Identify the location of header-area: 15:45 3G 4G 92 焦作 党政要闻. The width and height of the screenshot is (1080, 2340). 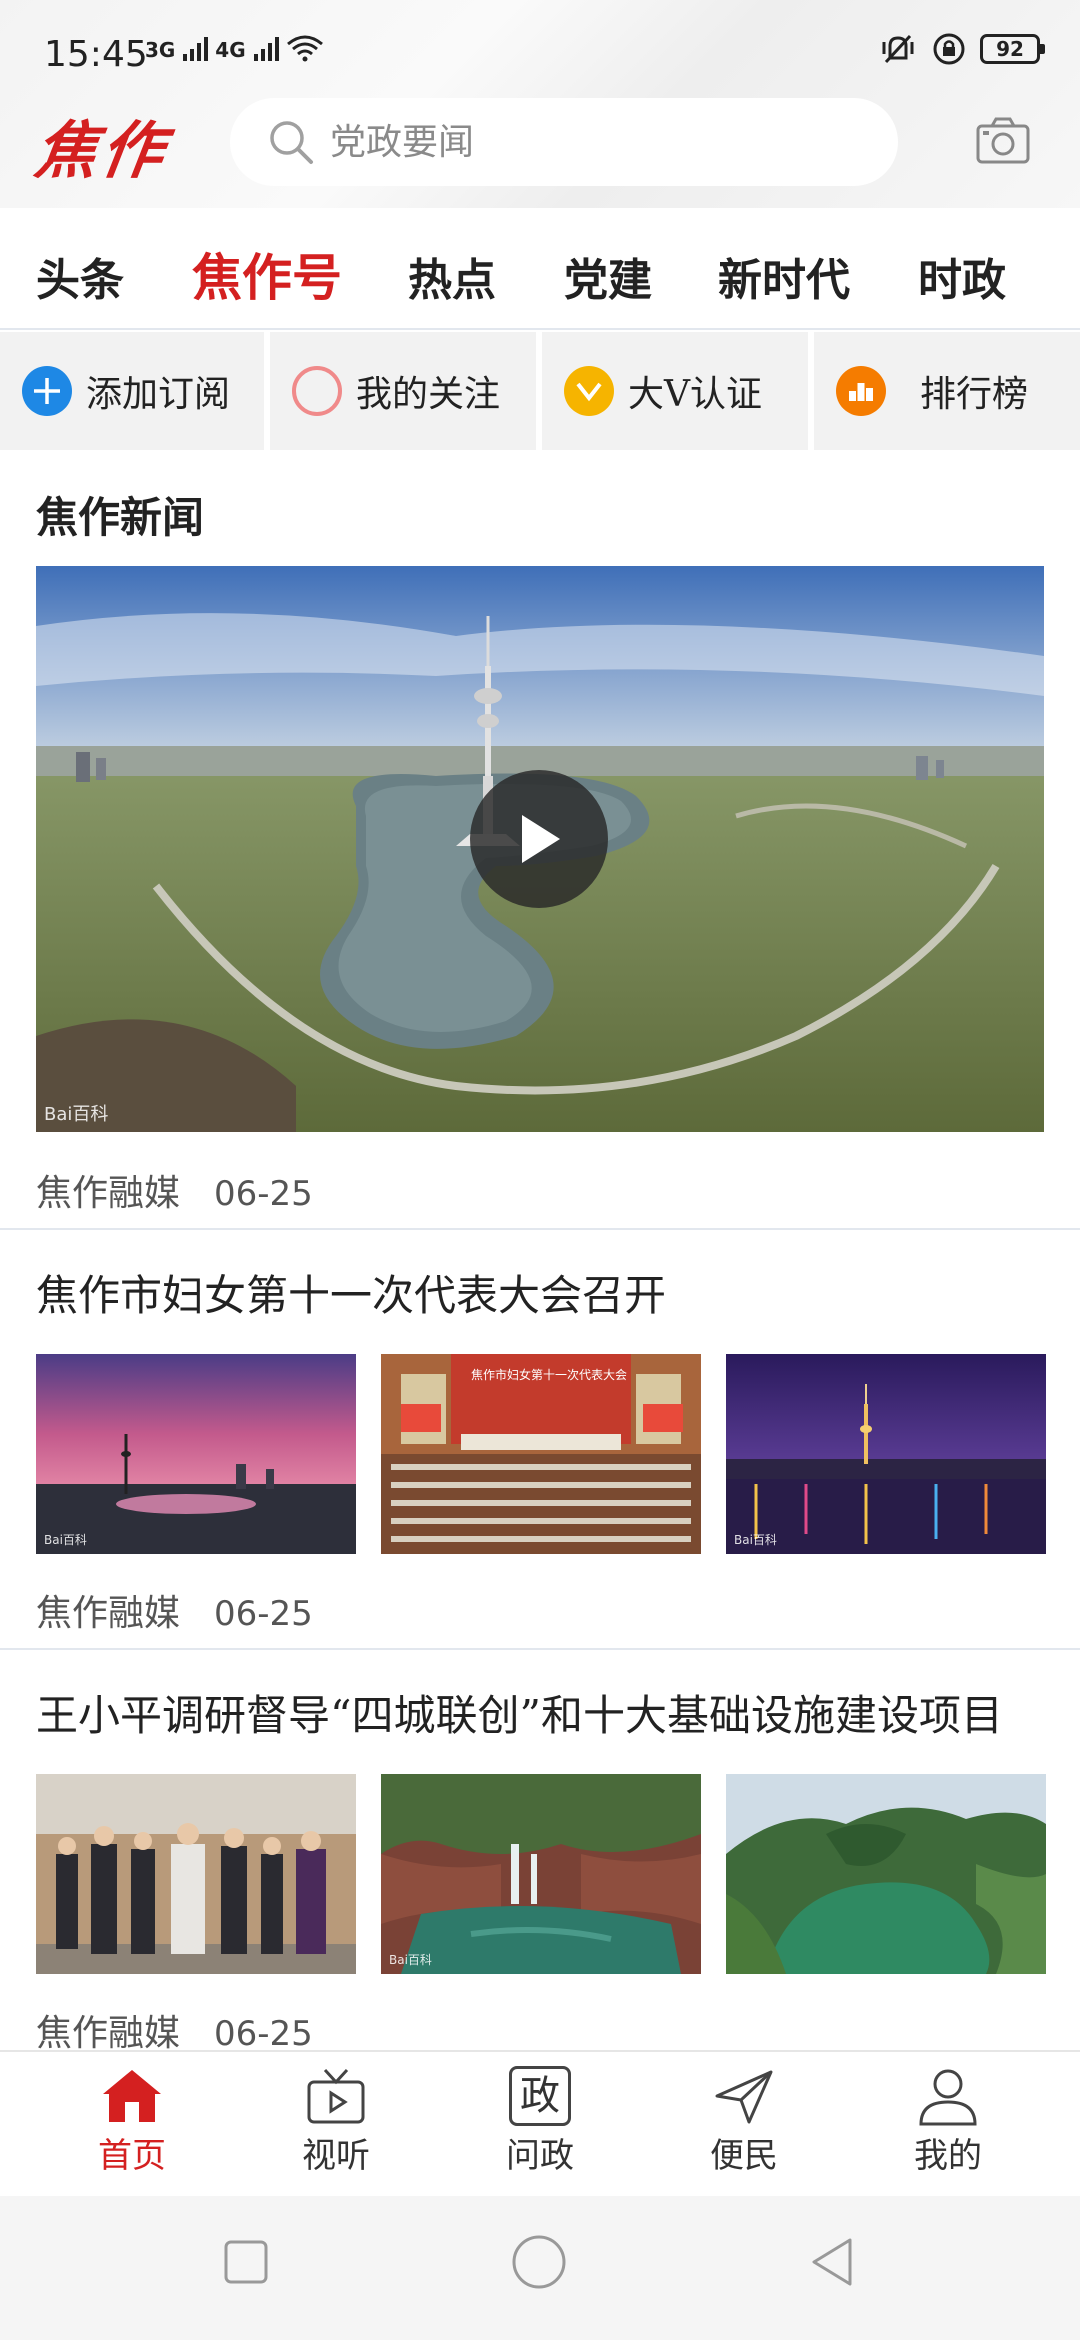
(540, 104).